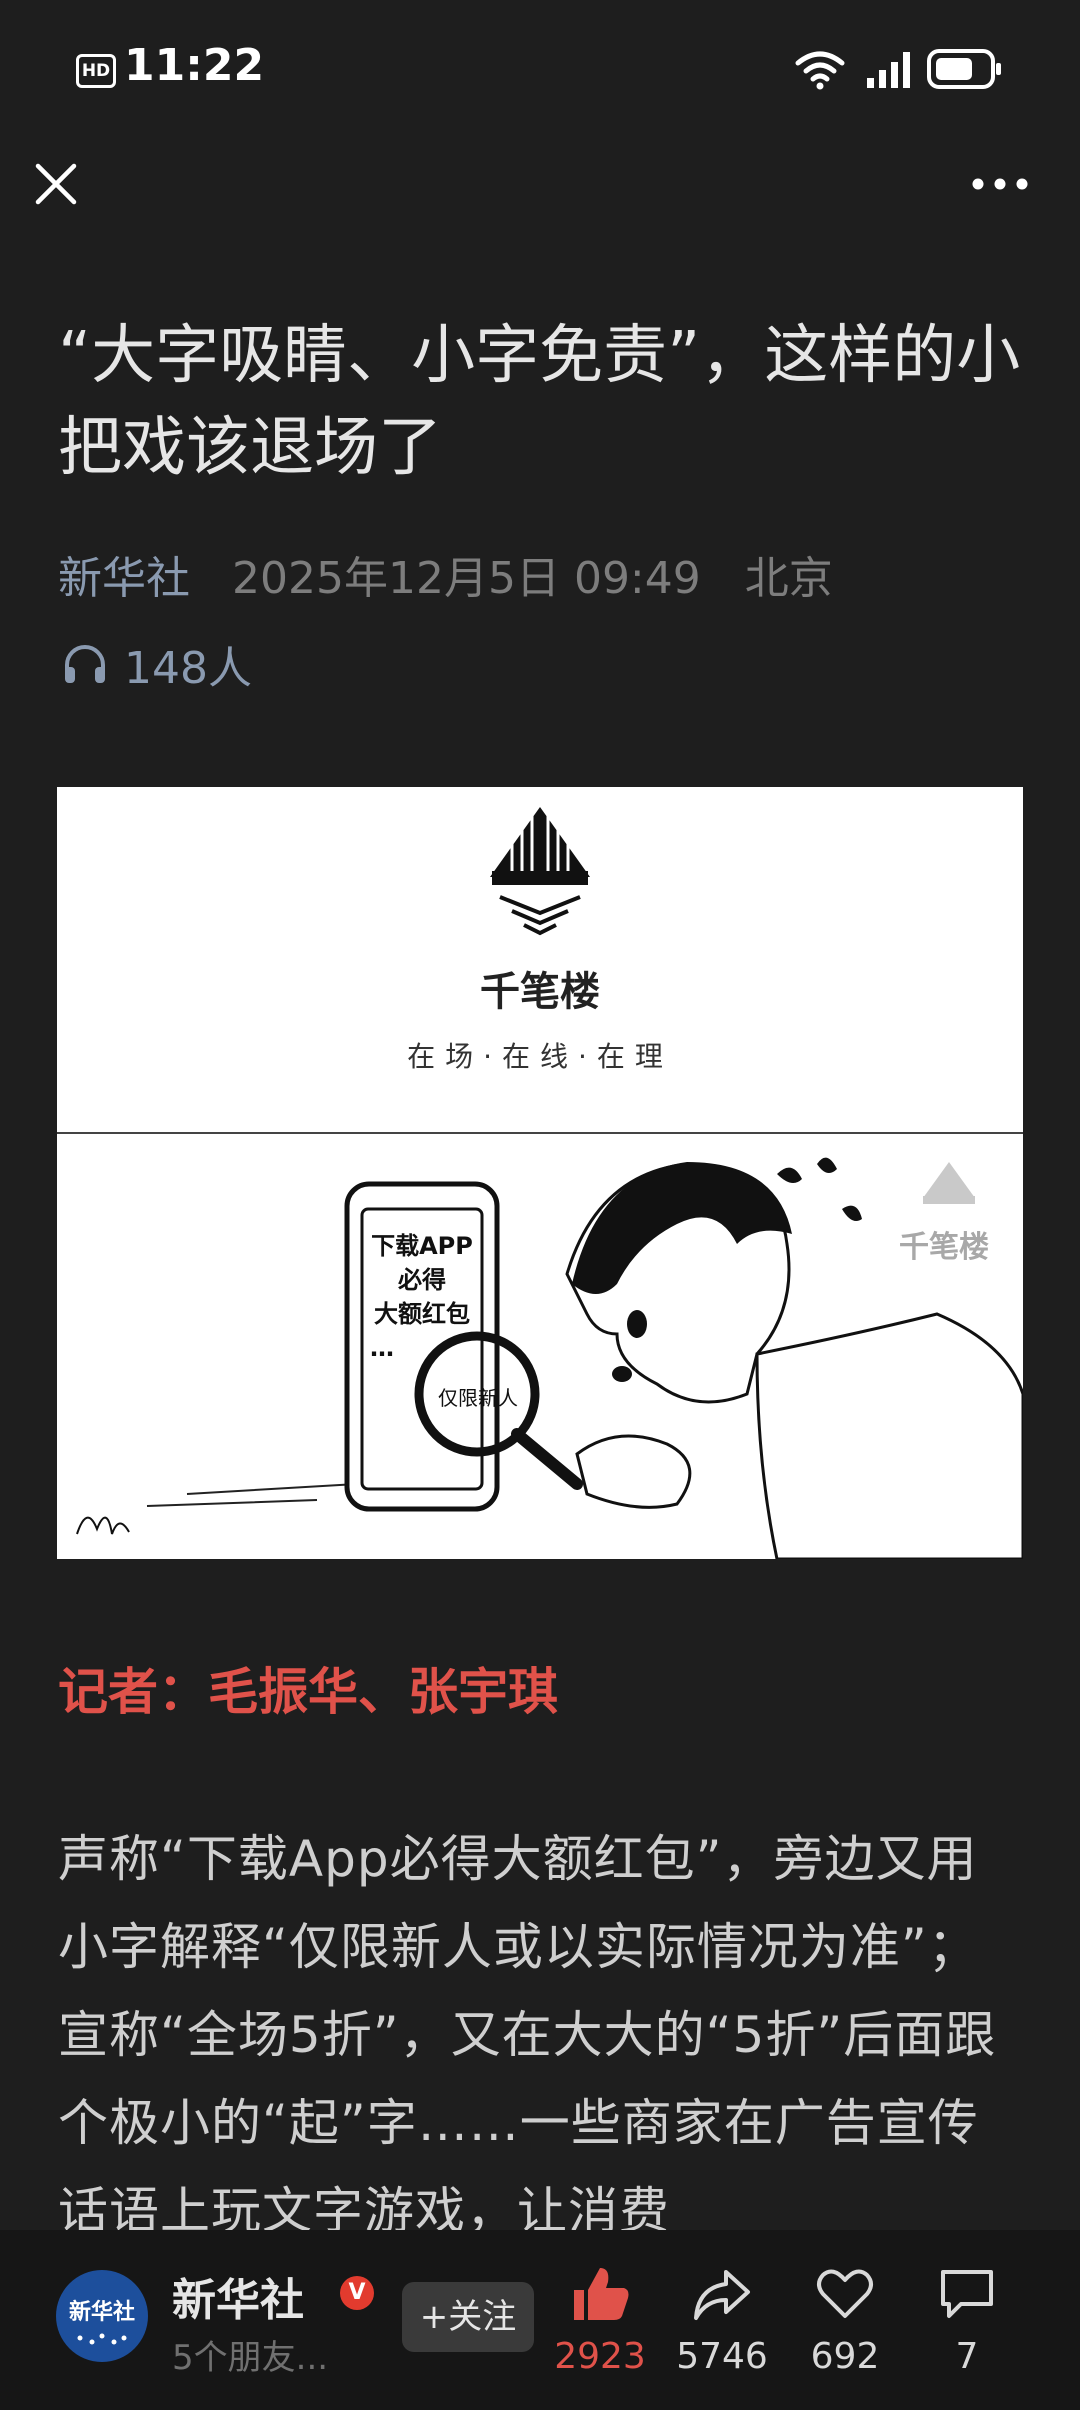 Image resolution: width=1080 pixels, height=2410 pixels. Describe the element at coordinates (540, 2320) in the screenshot. I see `bottom-bar: 新华社 新华社 V 5个朋友... +关注 2923 5746 692 7` at that location.